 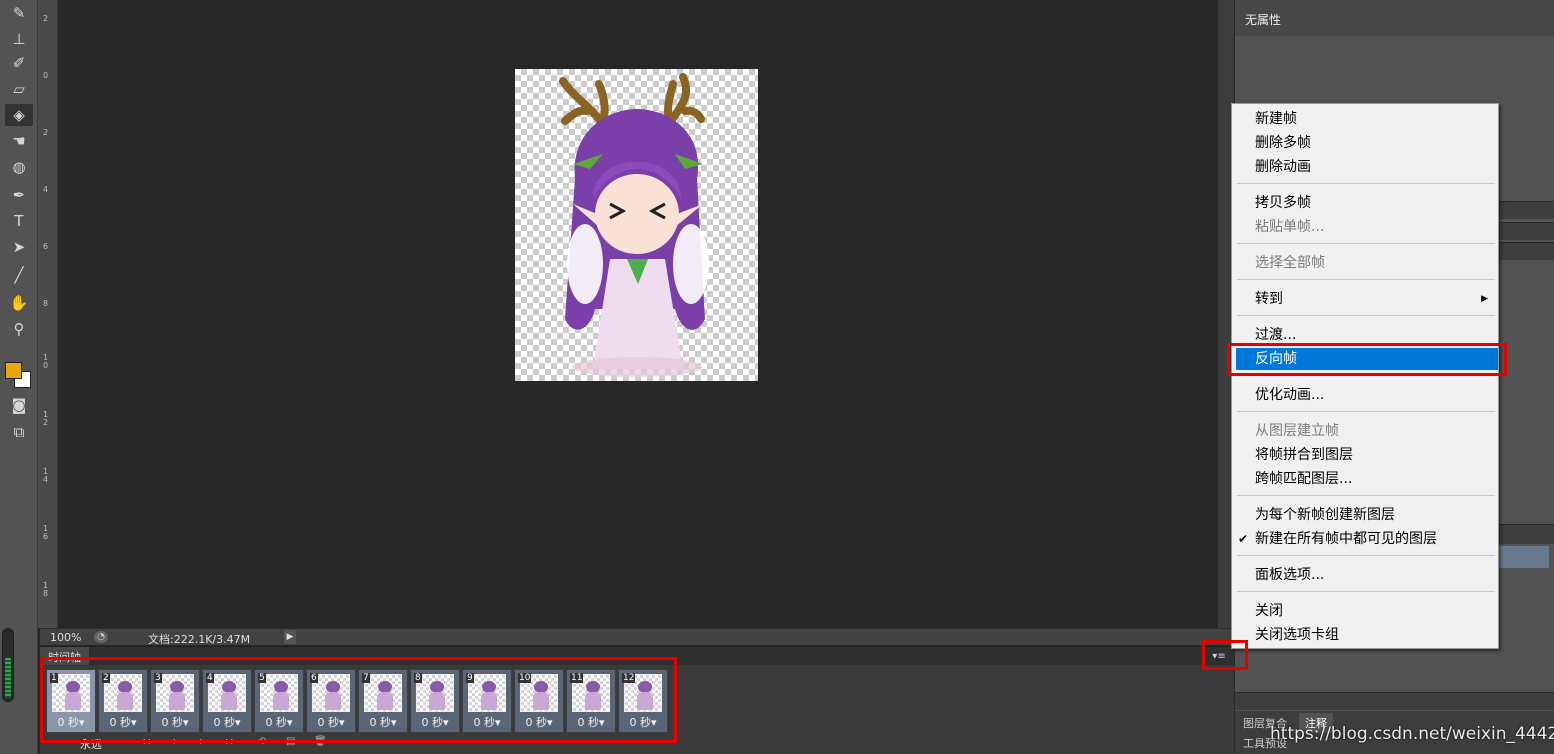 What do you see at coordinates (539, 701) in the screenshot?
I see `animation-frame: 10 0 秒▾` at bounding box center [539, 701].